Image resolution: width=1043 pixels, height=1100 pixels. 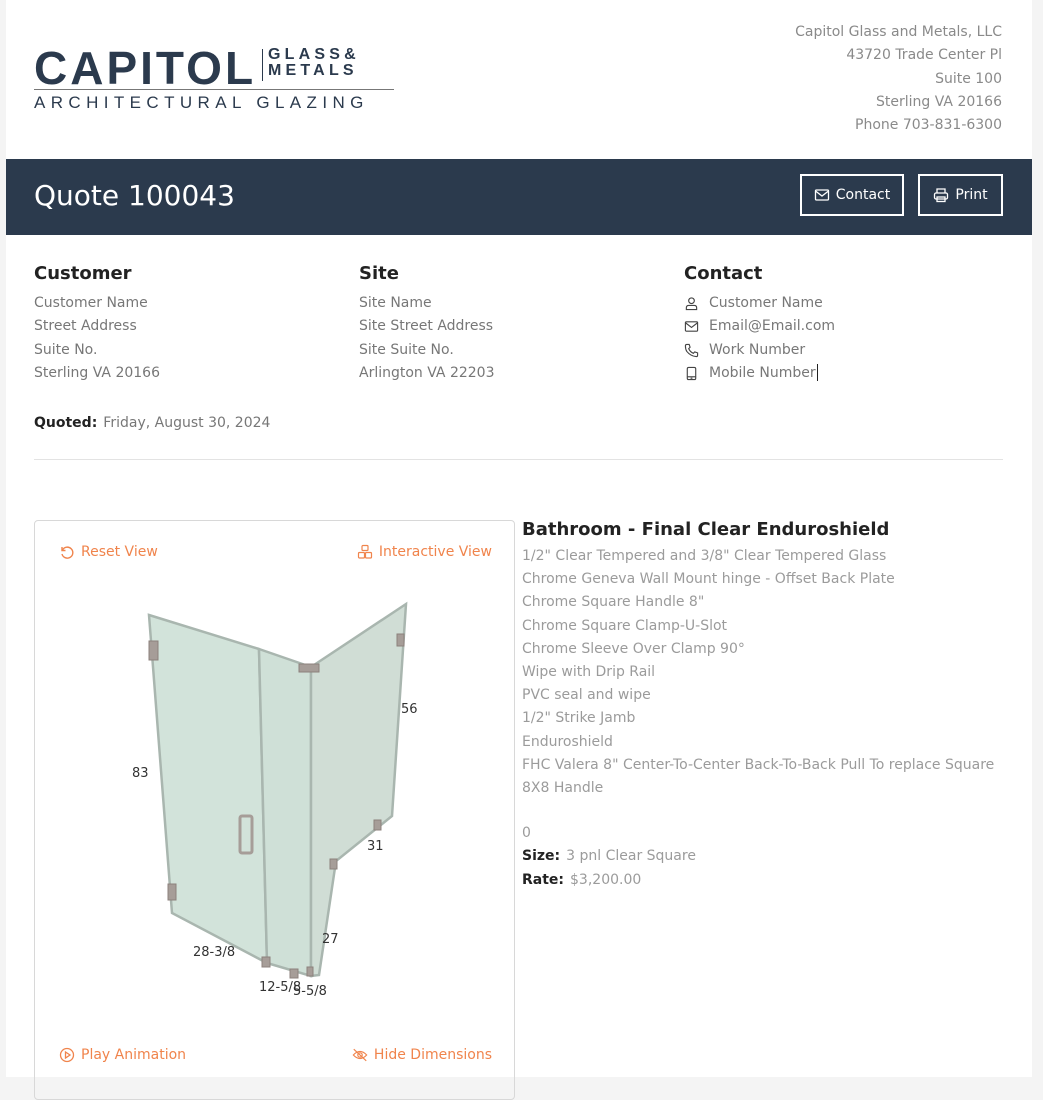 I want to click on size-label: Size:, so click(x=541, y=856).